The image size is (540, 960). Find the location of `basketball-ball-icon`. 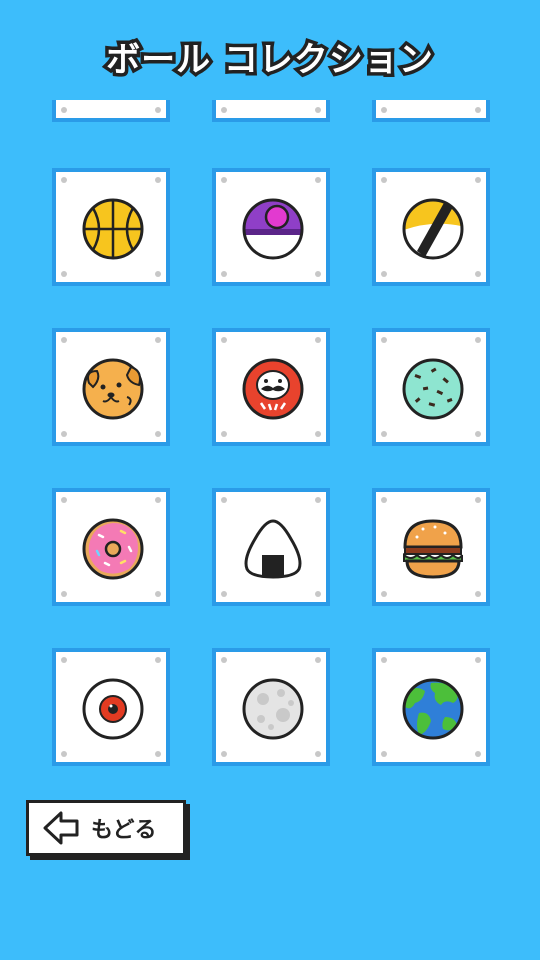

basketball-ball-icon is located at coordinates (113, 229).